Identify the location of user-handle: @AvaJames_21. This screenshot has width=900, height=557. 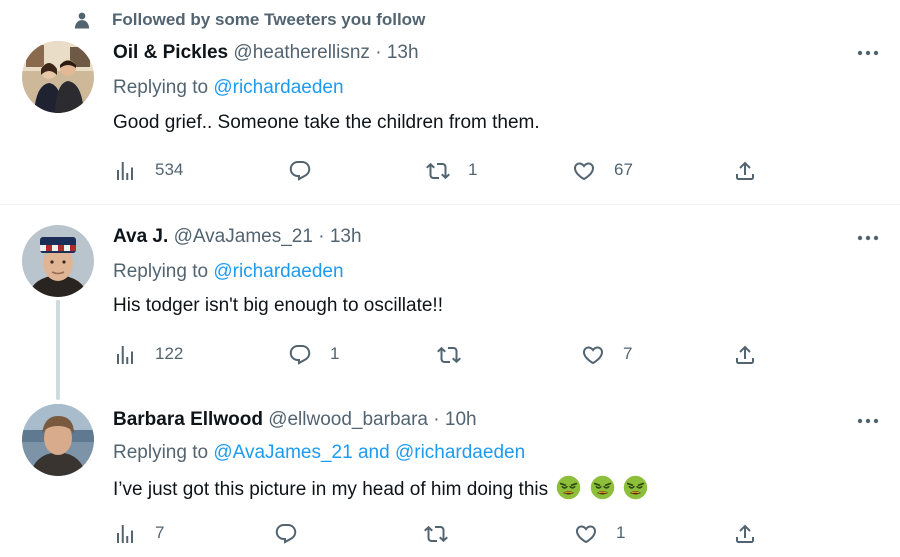
(243, 236).